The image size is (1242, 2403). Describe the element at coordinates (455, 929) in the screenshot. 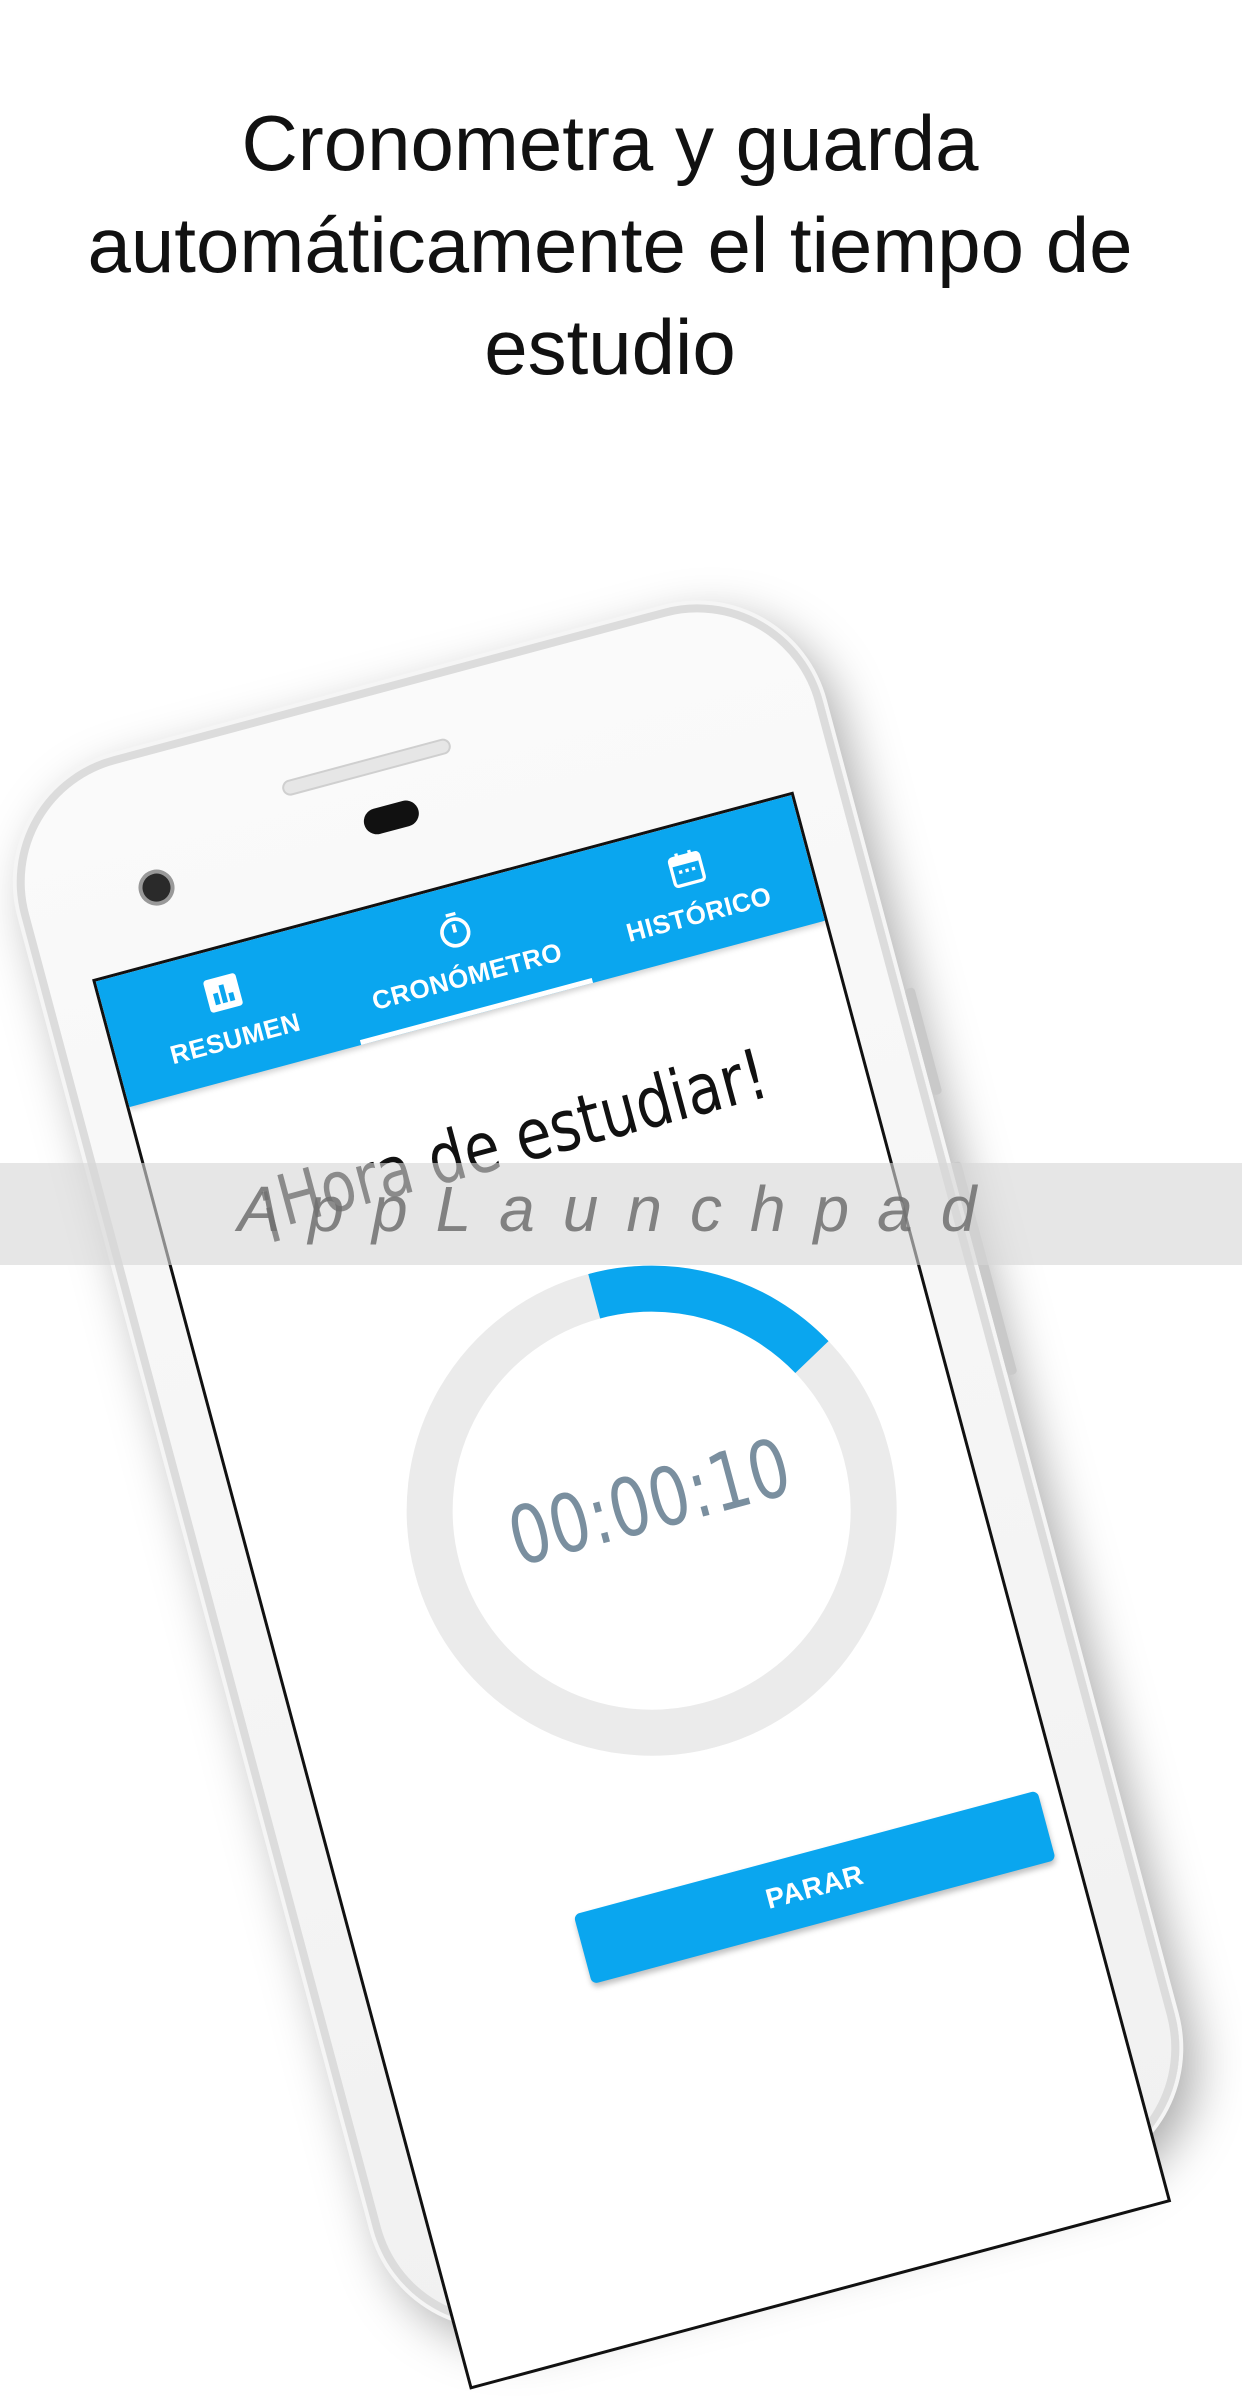

I see `stopwatch-icon` at that location.